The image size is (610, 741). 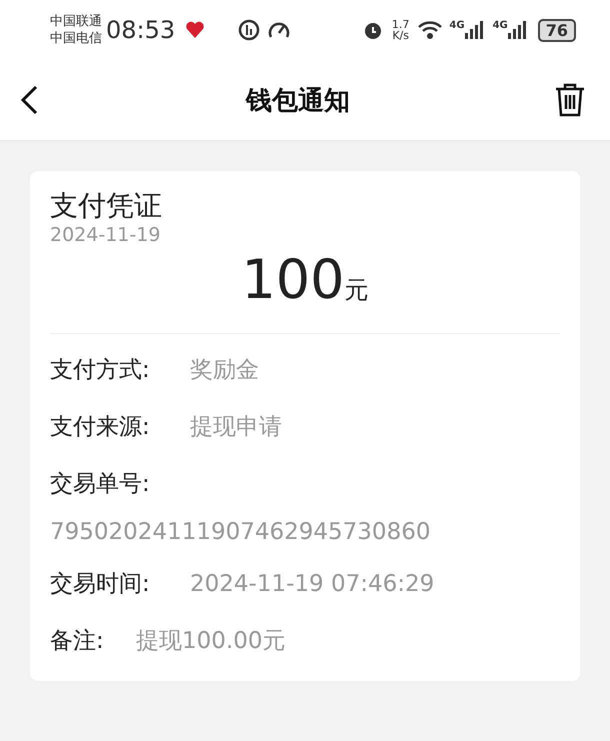 What do you see at coordinates (100, 584) in the screenshot?
I see `field-label: 交易时间:` at bounding box center [100, 584].